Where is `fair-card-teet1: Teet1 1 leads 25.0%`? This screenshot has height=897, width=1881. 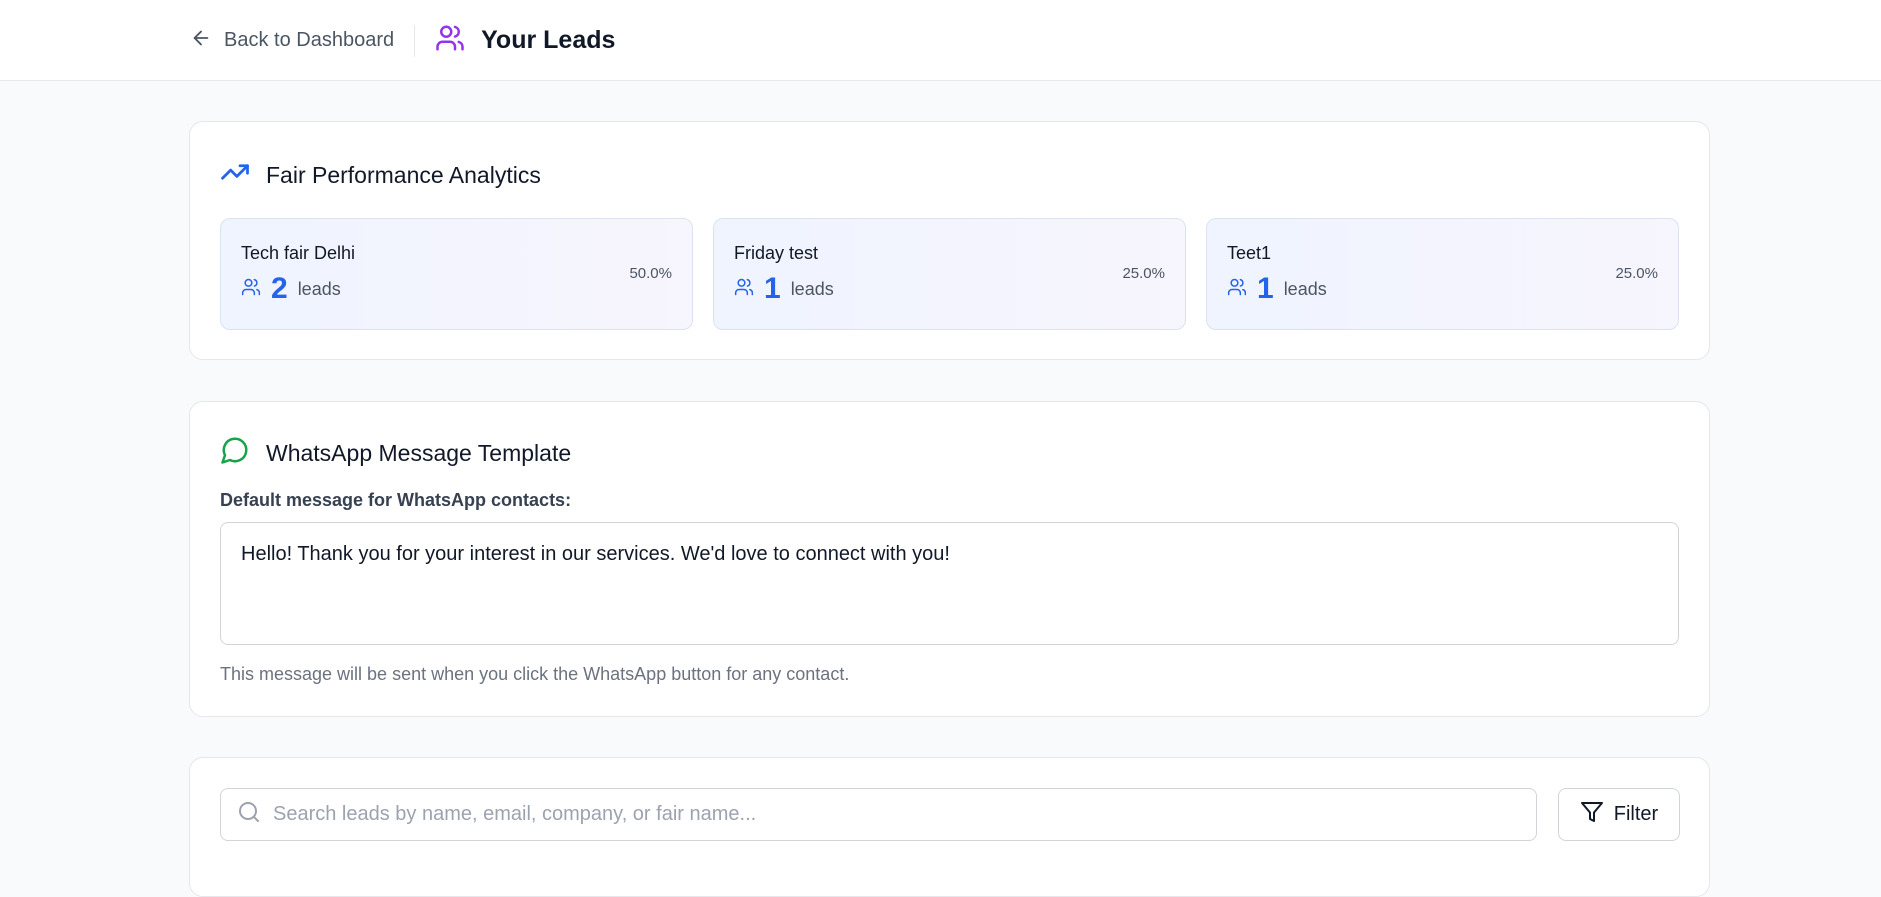
fair-card-teet1: Teet1 1 leads 25.0% is located at coordinates (1442, 274).